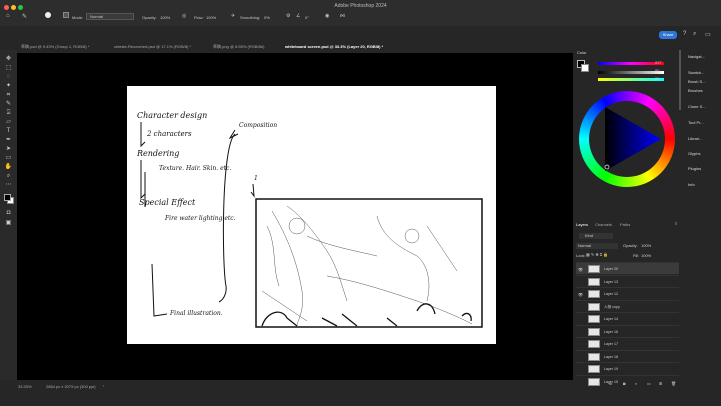 The image size is (721, 406). Describe the element at coordinates (8, 223) in the screenshot. I see `screen-mode-icon: ▣` at that location.